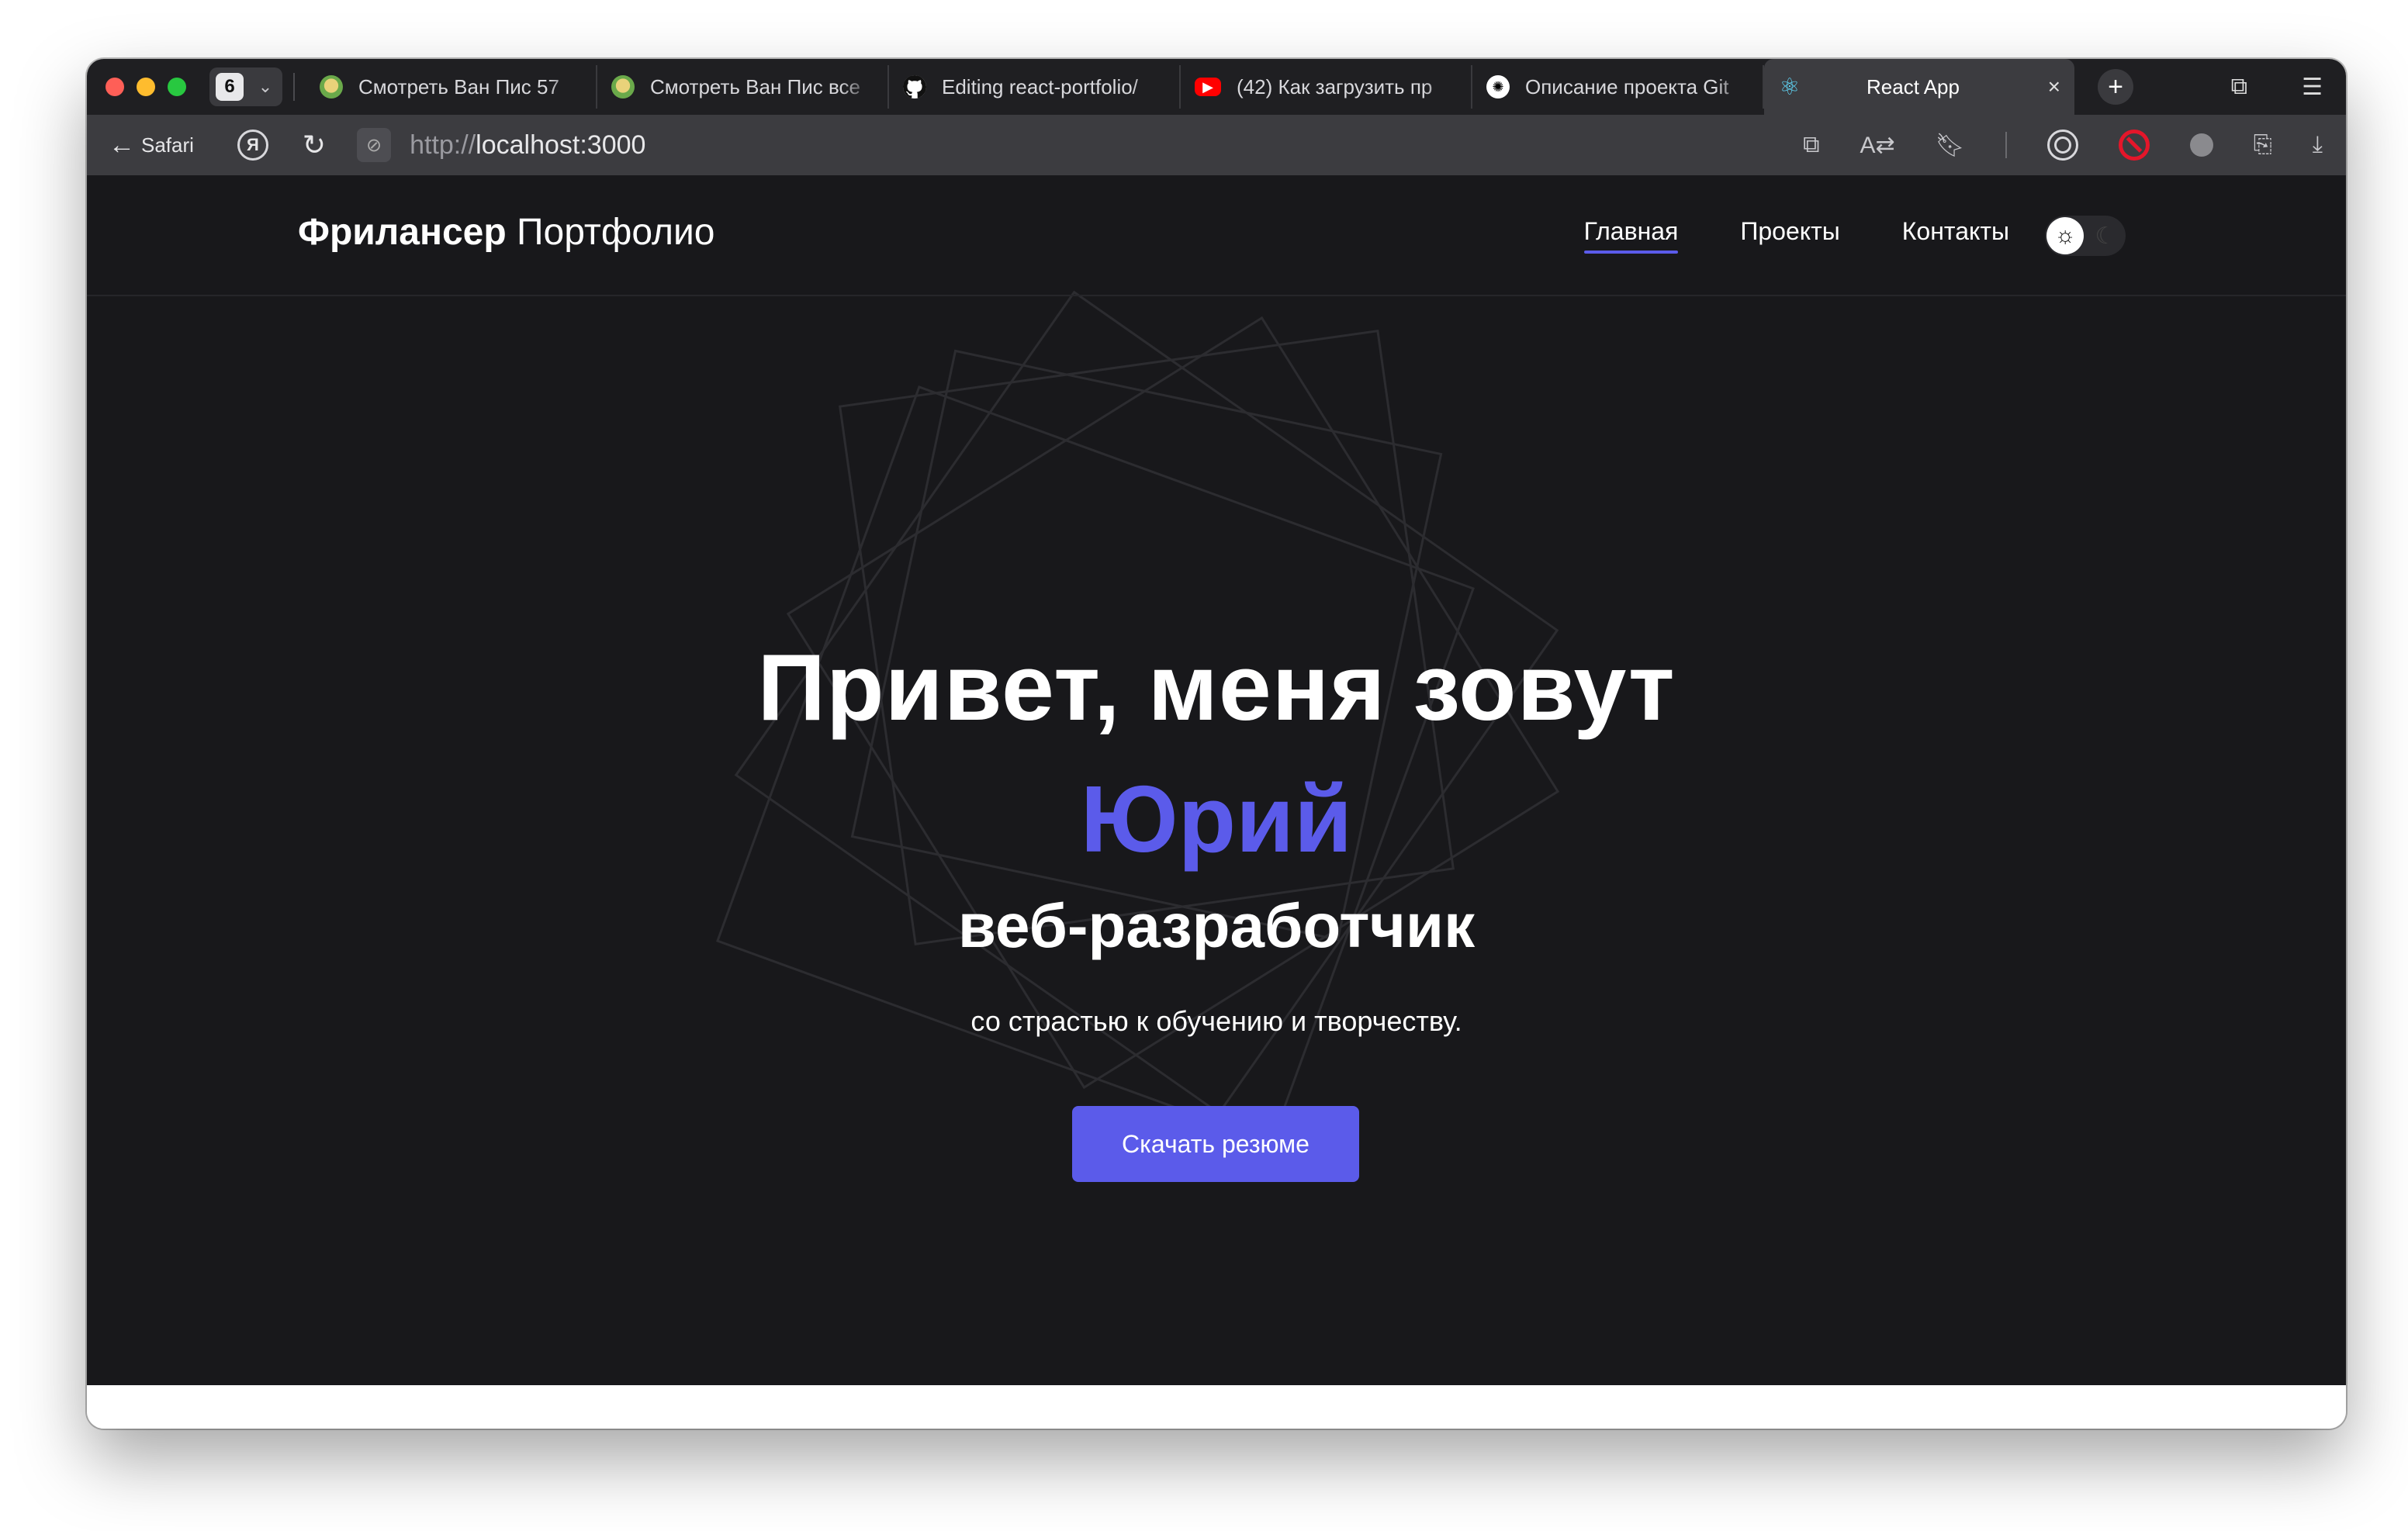 The width and height of the screenshot is (2408, 1531). What do you see at coordinates (443, 145) in the screenshot?
I see `url-scheme: http://` at bounding box center [443, 145].